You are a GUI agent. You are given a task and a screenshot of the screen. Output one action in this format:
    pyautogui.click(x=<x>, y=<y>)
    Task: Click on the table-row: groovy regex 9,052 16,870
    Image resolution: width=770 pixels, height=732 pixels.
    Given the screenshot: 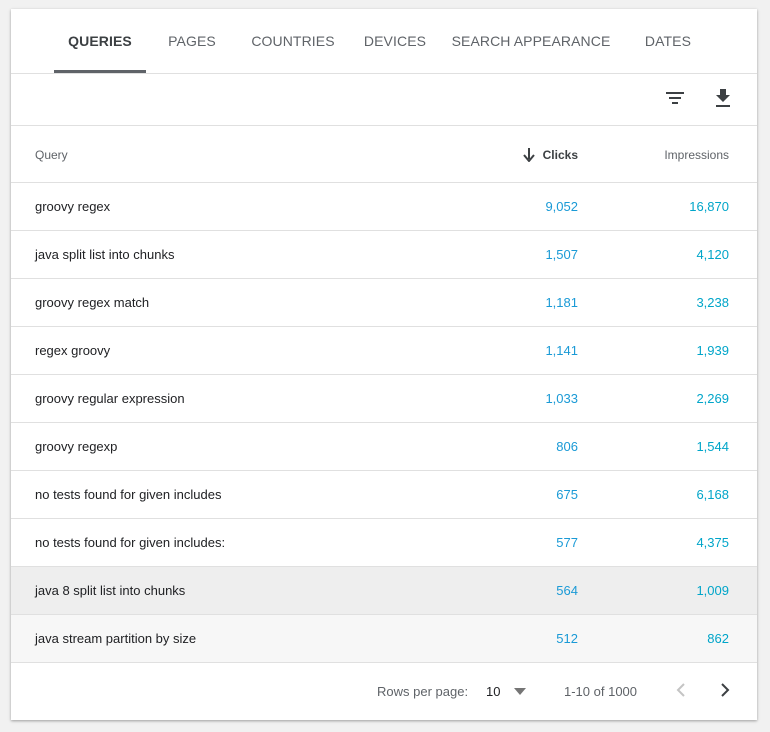 What is the action you would take?
    pyautogui.click(x=384, y=207)
    